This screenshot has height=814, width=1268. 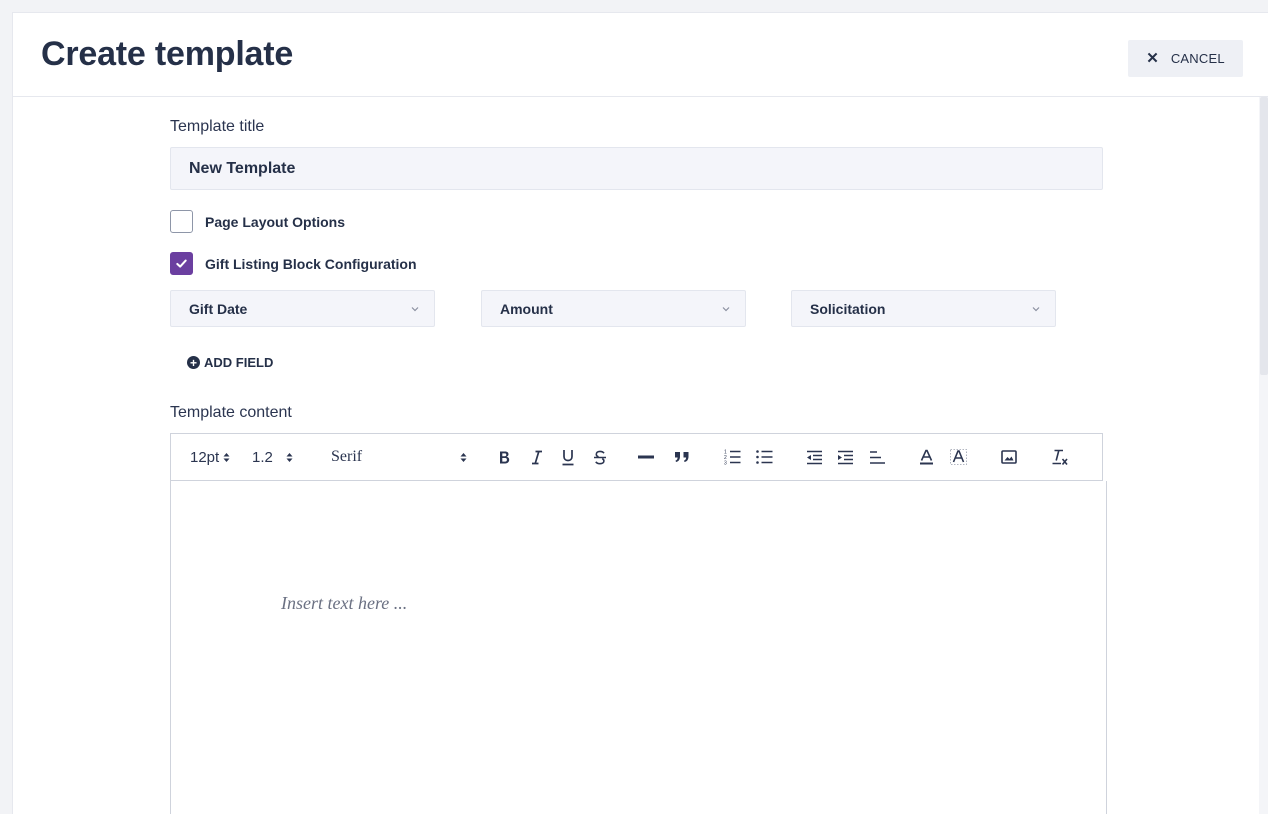 What do you see at coordinates (193, 362) in the screenshot?
I see `plus-circle-icon: +` at bounding box center [193, 362].